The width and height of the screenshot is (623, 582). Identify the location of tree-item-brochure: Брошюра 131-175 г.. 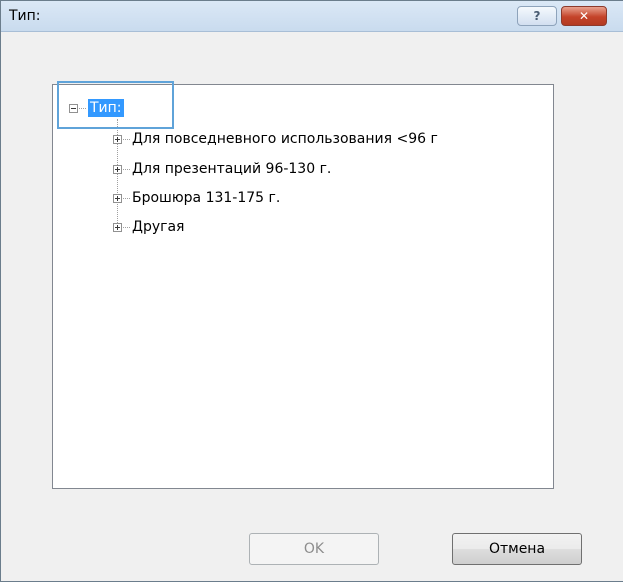
(196, 198).